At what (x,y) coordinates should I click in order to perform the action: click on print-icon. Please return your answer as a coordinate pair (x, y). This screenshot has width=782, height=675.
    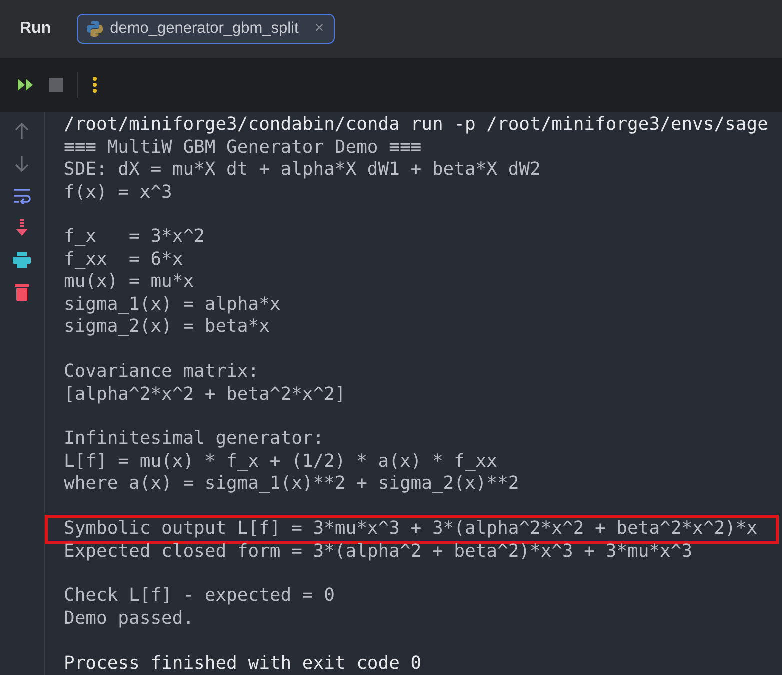
    Looking at the image, I should click on (22, 260).